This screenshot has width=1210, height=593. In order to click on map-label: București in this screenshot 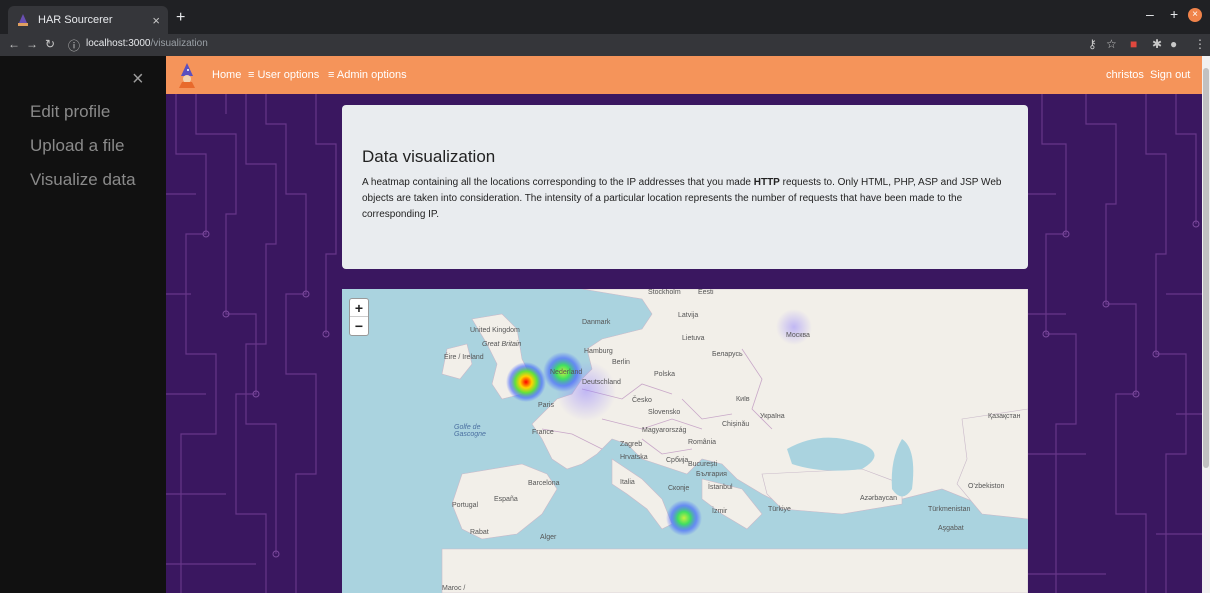, I will do `click(703, 464)`.